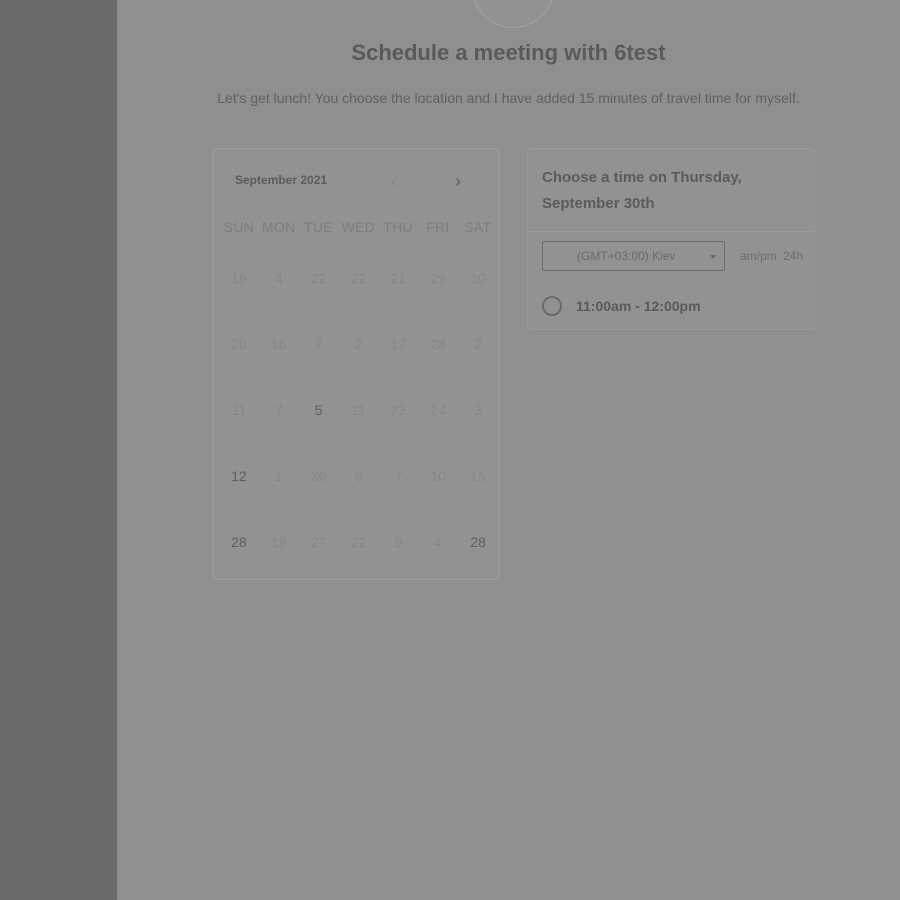 The image size is (900, 900). What do you see at coordinates (279, 542) in the screenshot?
I see `calendar-day: 19` at bounding box center [279, 542].